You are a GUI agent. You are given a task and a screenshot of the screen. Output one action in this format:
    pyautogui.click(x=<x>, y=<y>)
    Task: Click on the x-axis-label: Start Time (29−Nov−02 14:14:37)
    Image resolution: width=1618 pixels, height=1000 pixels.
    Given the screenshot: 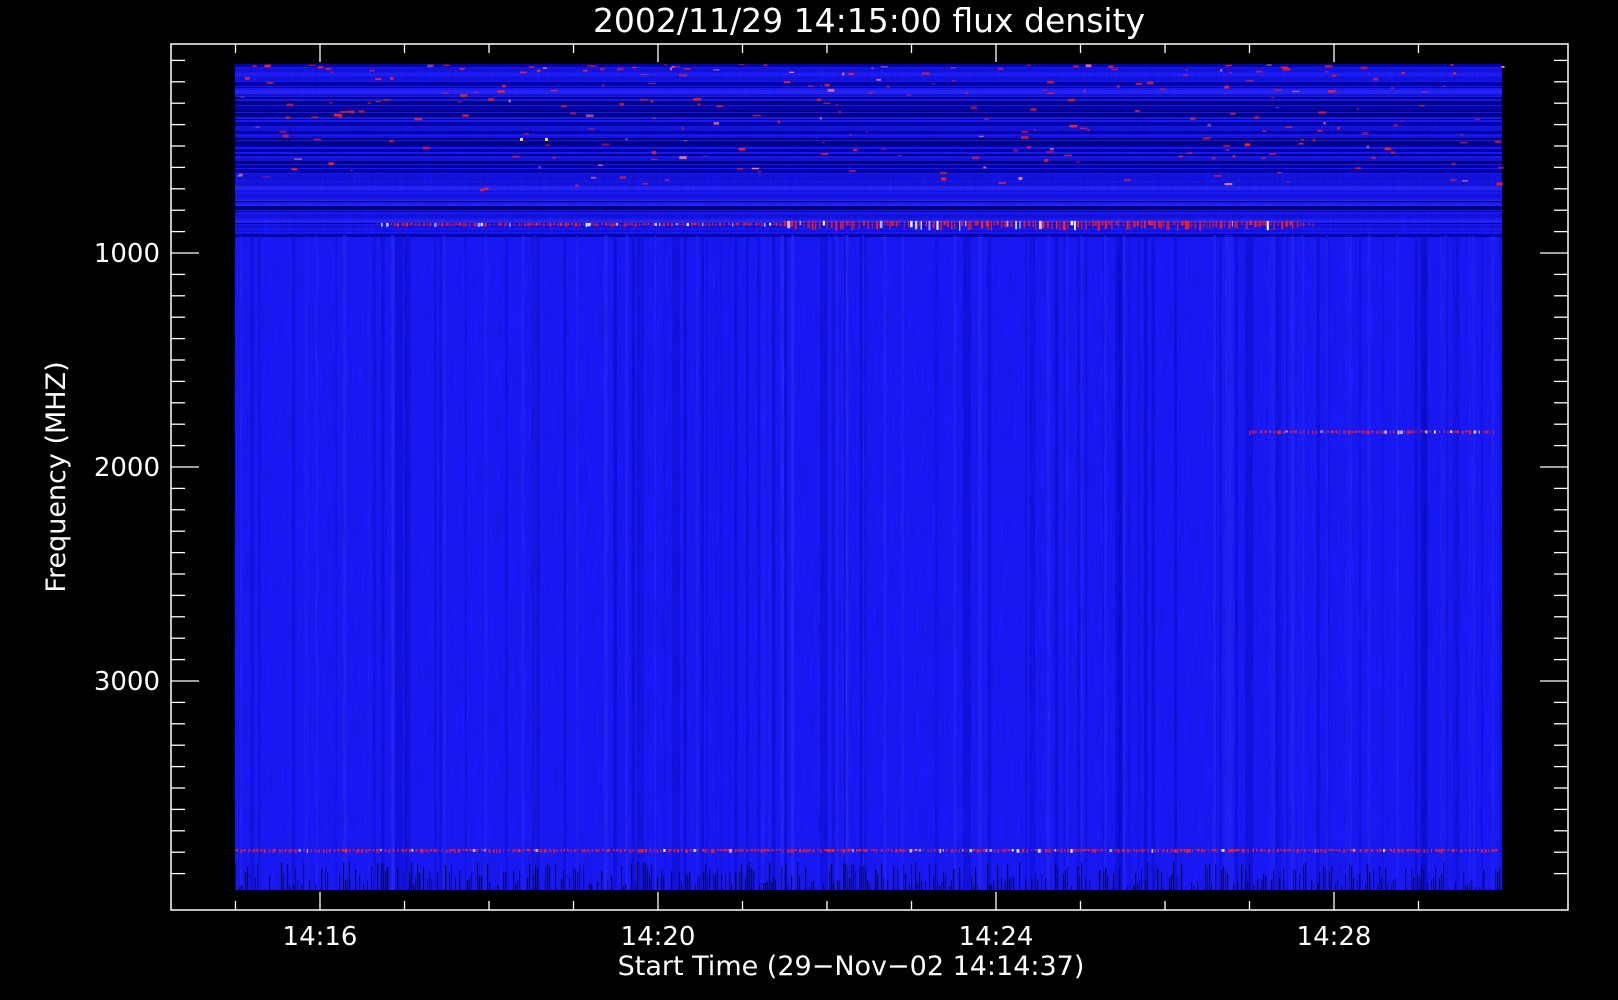 What is the action you would take?
    pyautogui.click(x=851, y=966)
    